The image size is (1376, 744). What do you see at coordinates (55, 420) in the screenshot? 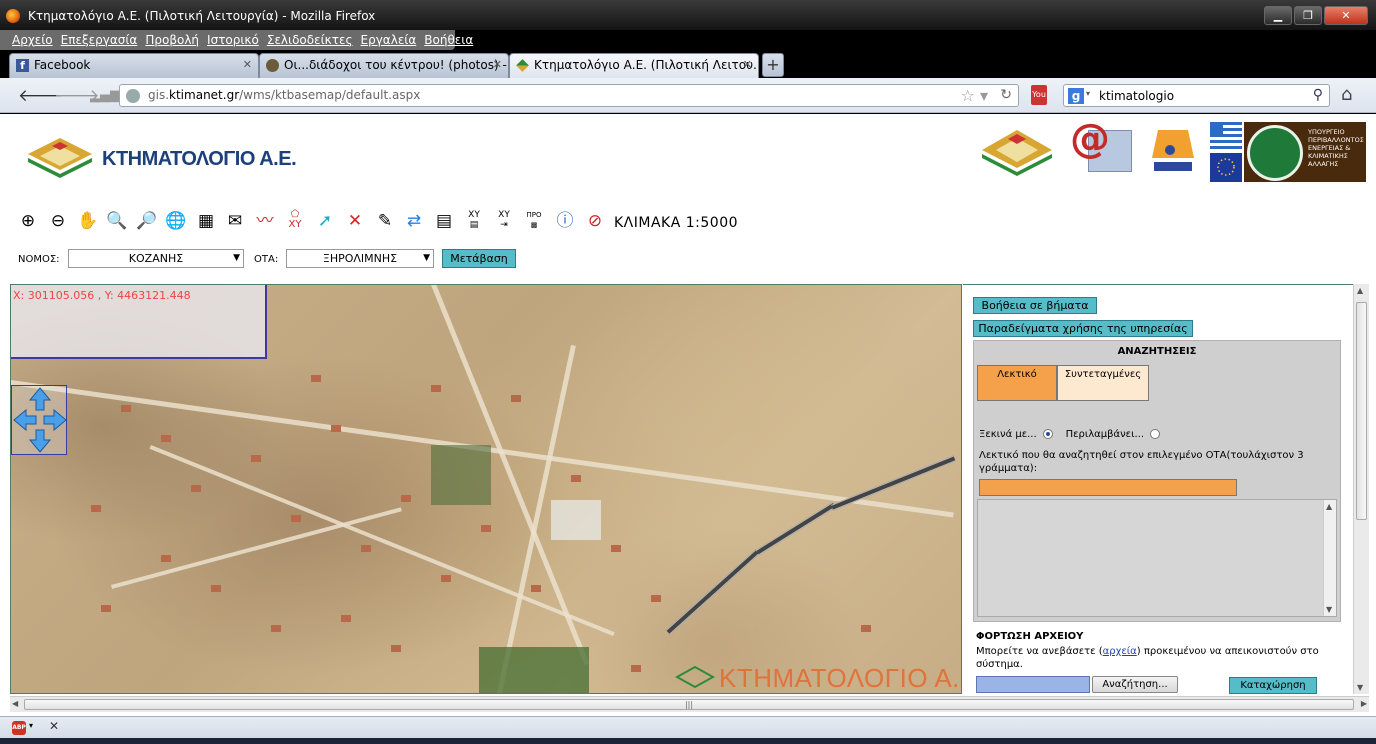
I see `pan-right-arrow-icon` at bounding box center [55, 420].